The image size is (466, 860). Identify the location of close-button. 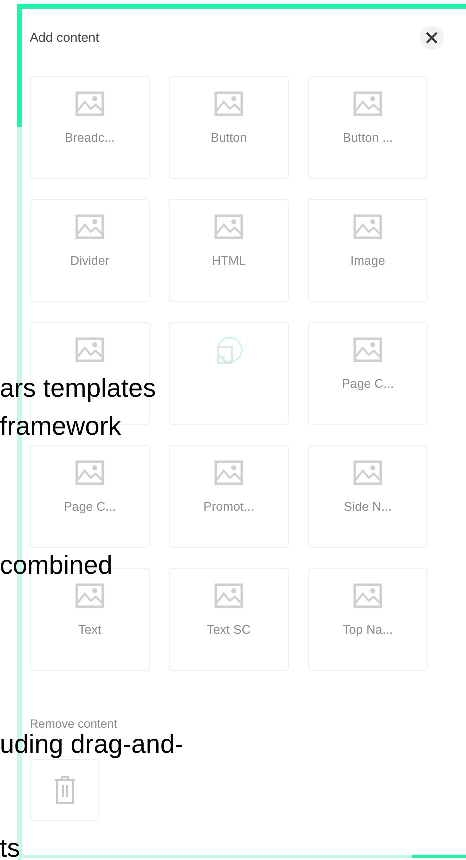
(432, 38).